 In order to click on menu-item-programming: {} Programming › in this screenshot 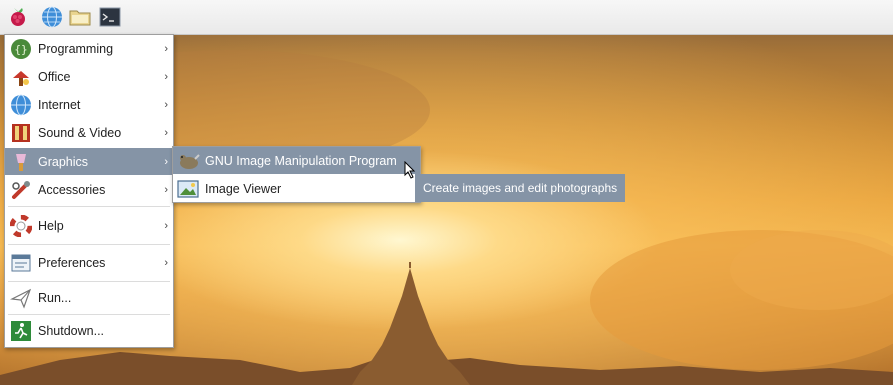, I will do `click(89, 48)`.